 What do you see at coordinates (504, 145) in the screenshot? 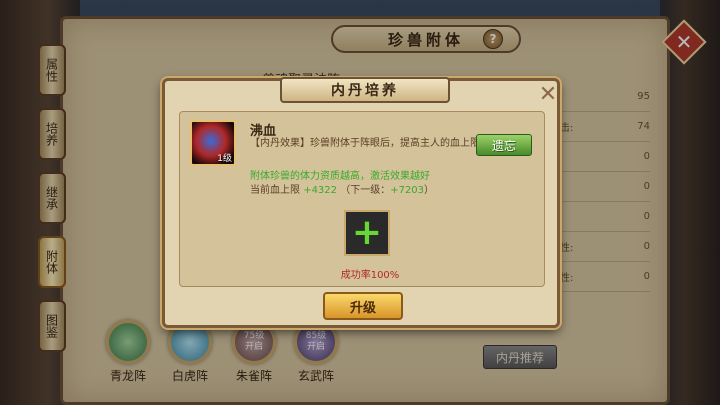
I see `forget-button: 遗忘` at bounding box center [504, 145].